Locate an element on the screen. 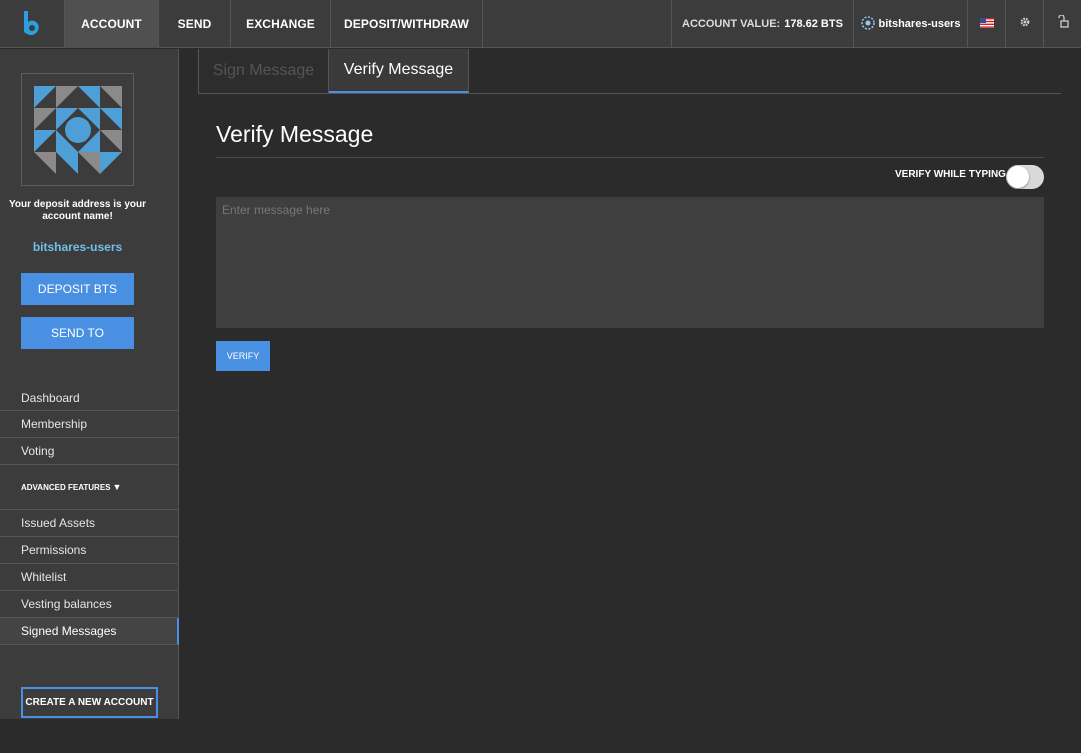 This screenshot has width=1081, height=753. advanced-features-toggle: ADVANCED FEATURES ▼ is located at coordinates (89, 487).